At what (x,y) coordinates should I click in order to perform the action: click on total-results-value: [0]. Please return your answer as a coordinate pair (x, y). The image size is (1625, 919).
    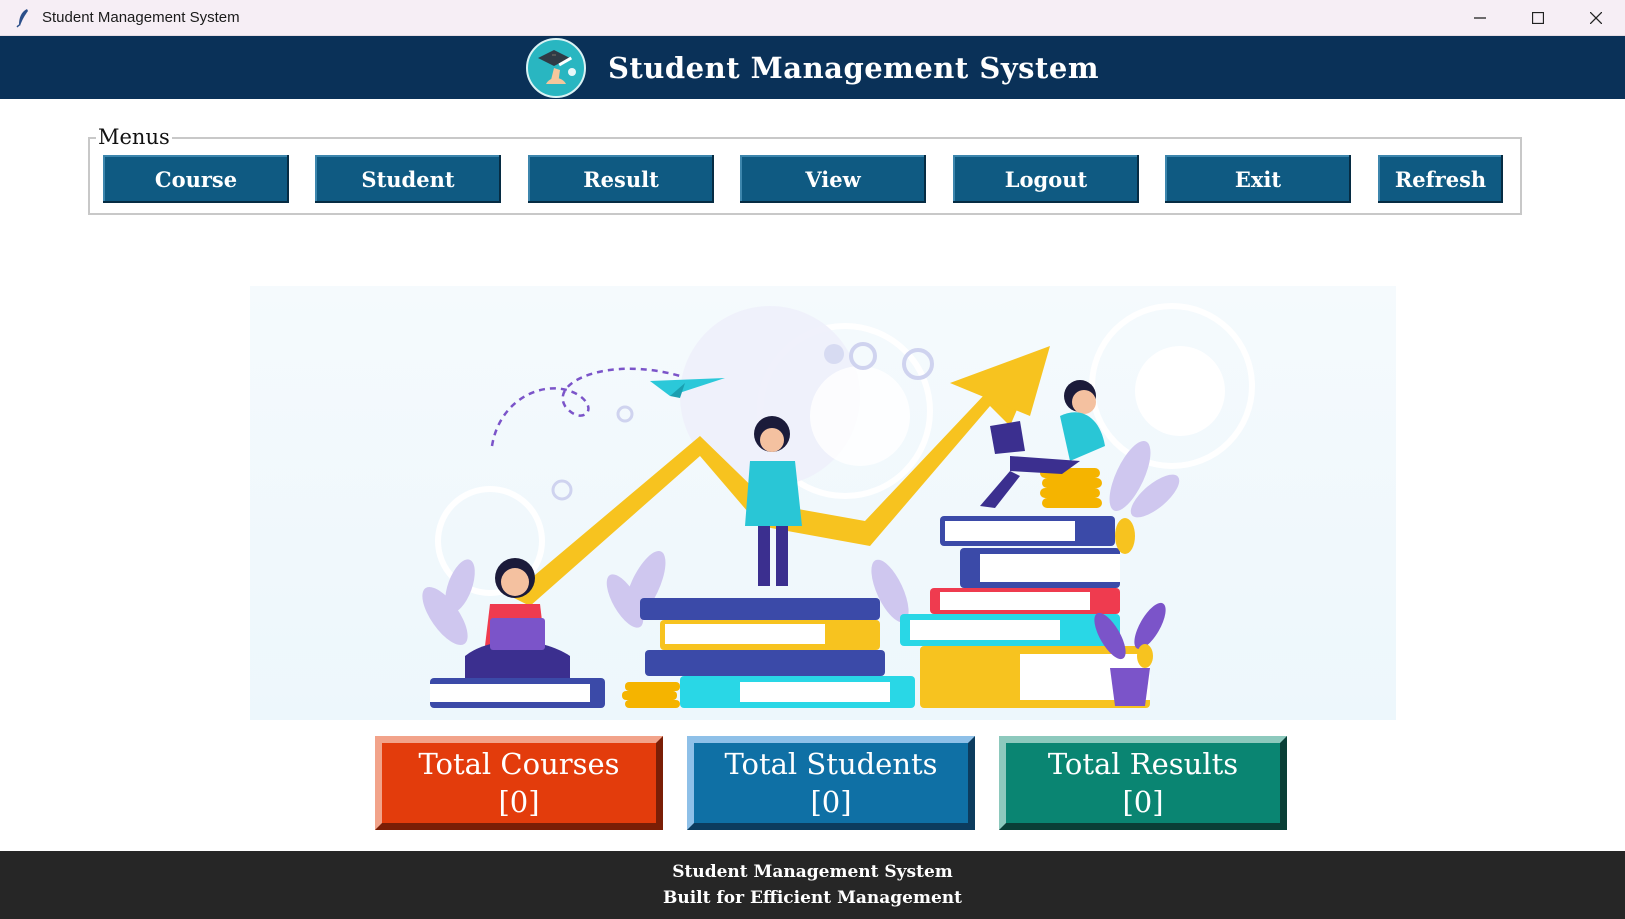
    Looking at the image, I should click on (1143, 802).